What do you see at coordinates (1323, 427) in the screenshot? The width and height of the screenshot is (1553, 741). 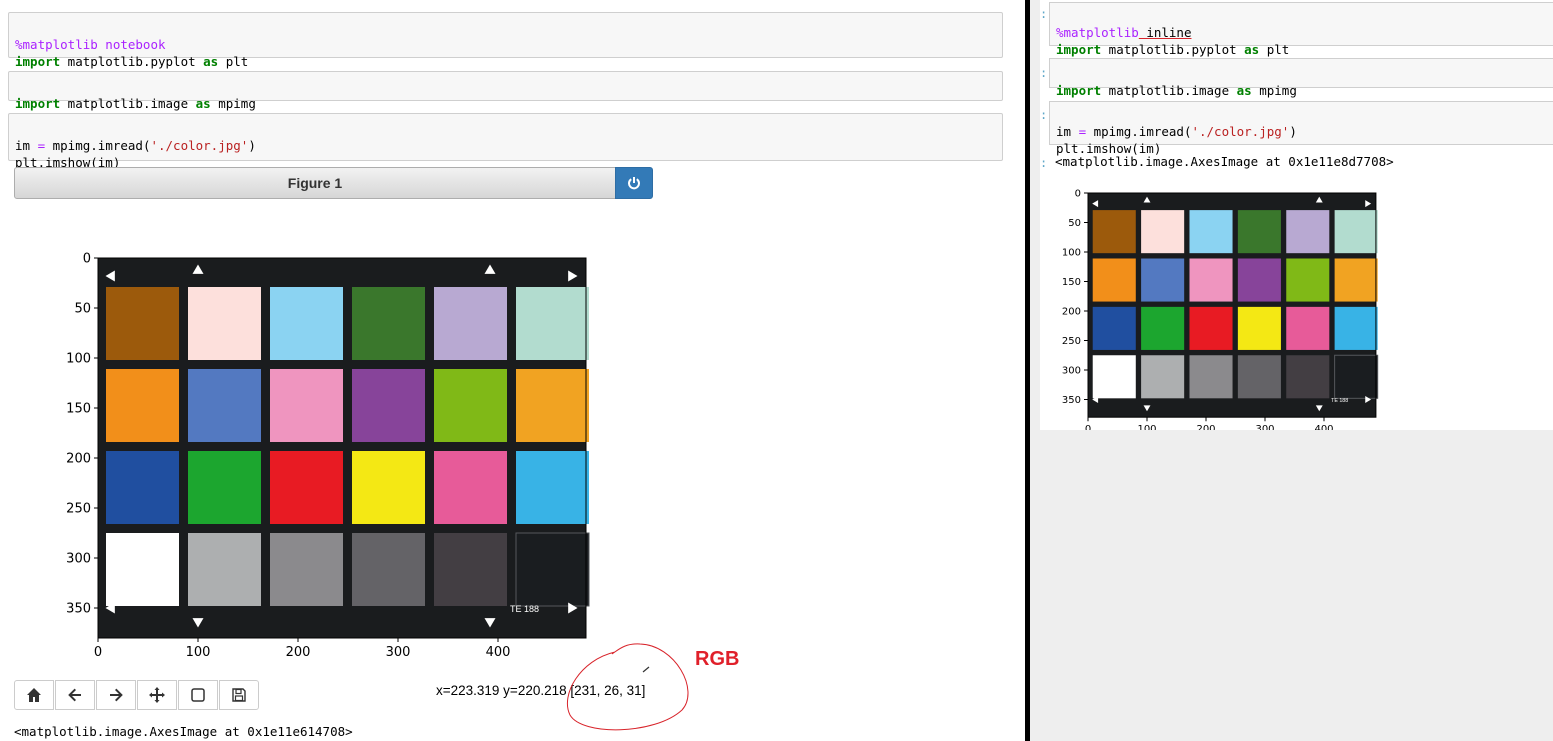 I see `x-tick-label: 400` at bounding box center [1323, 427].